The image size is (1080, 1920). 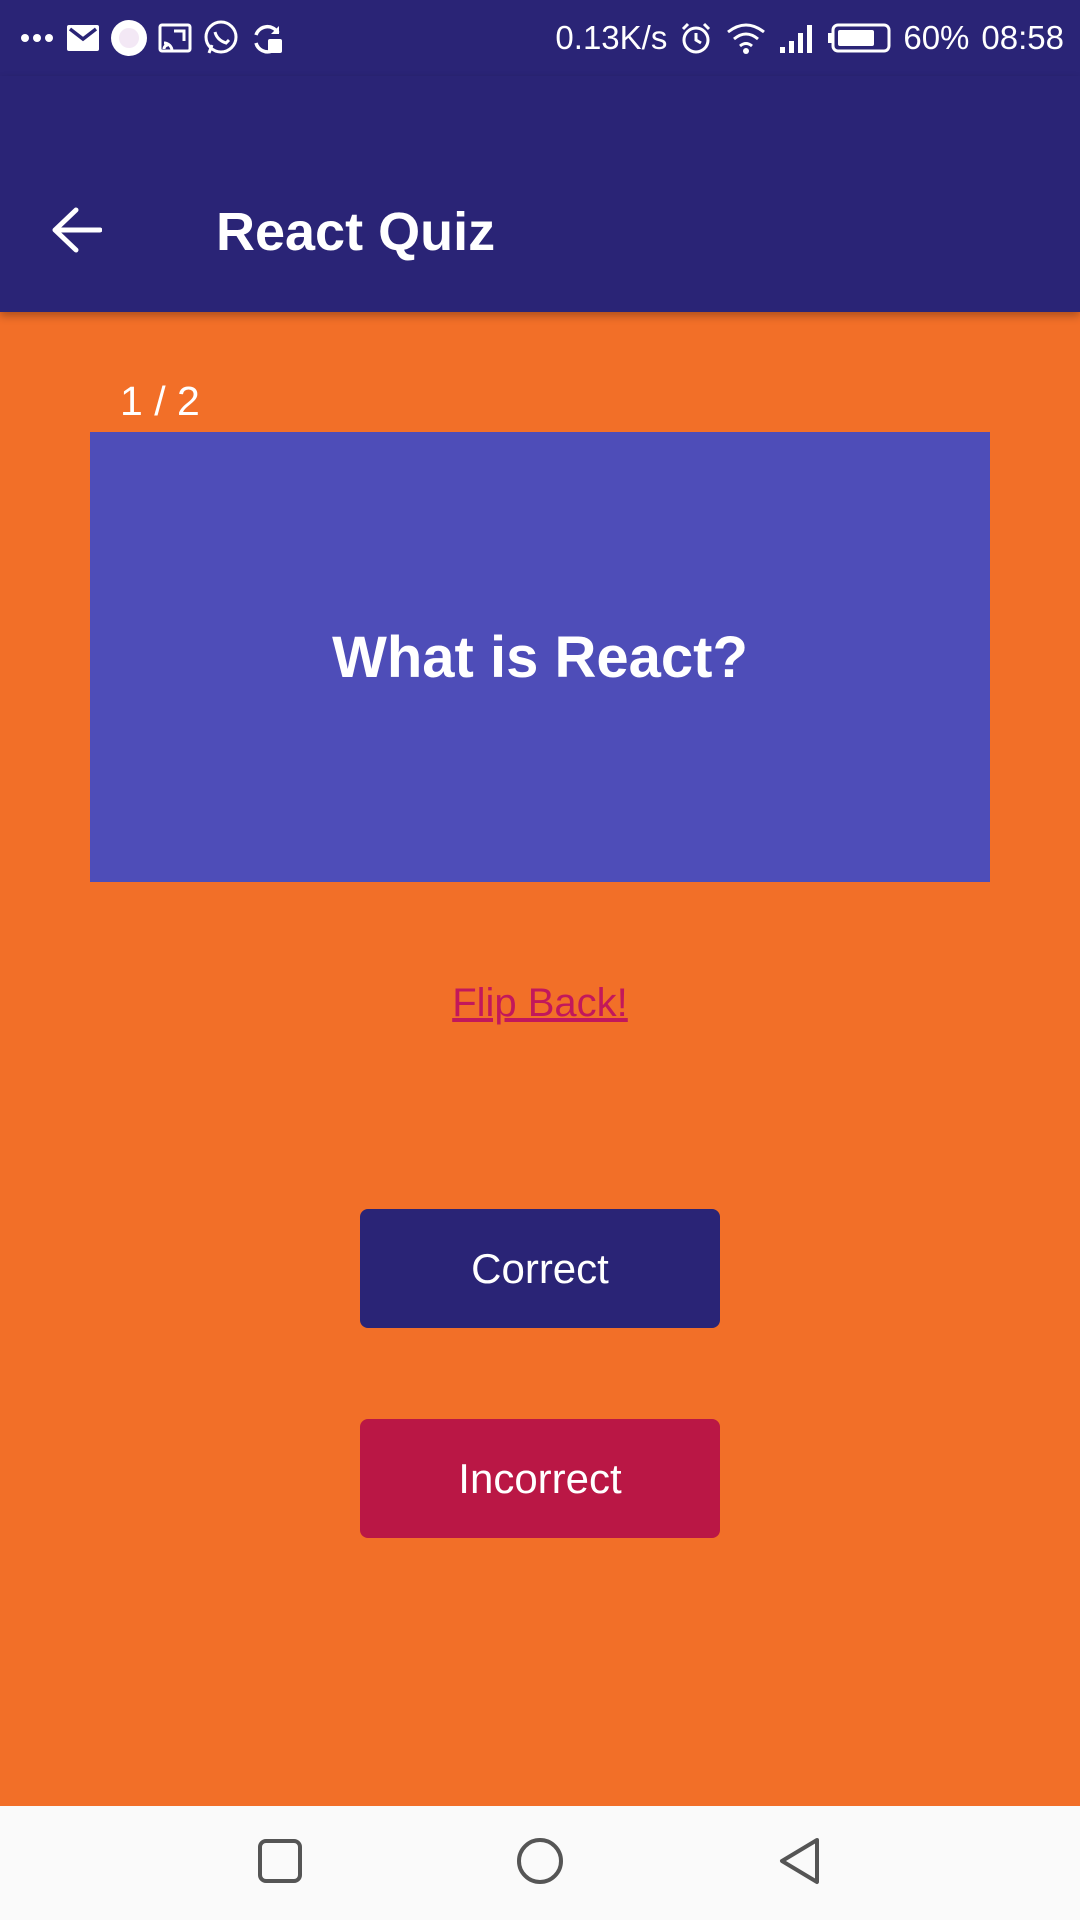 I want to click on nav-back-button, so click(x=800, y=1863).